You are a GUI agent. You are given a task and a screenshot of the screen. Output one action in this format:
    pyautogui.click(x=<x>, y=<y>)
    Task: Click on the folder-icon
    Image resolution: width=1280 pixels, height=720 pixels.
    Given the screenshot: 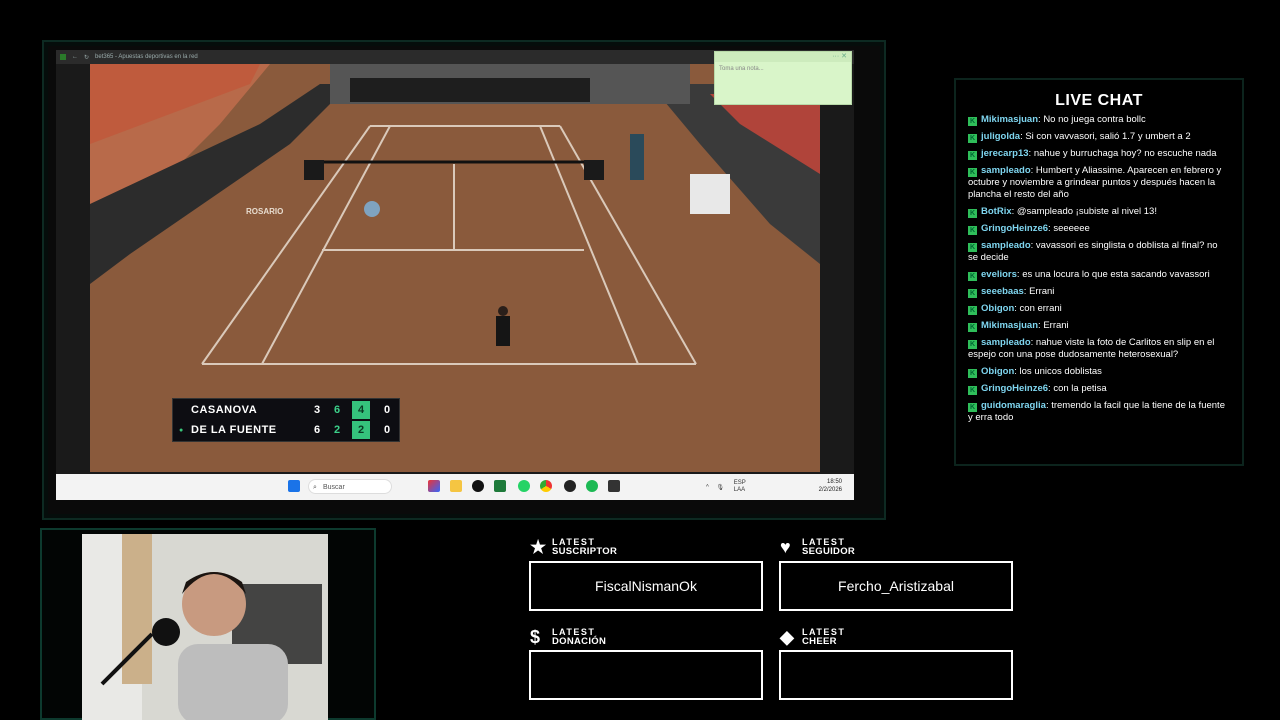 What is the action you would take?
    pyautogui.click(x=456, y=486)
    